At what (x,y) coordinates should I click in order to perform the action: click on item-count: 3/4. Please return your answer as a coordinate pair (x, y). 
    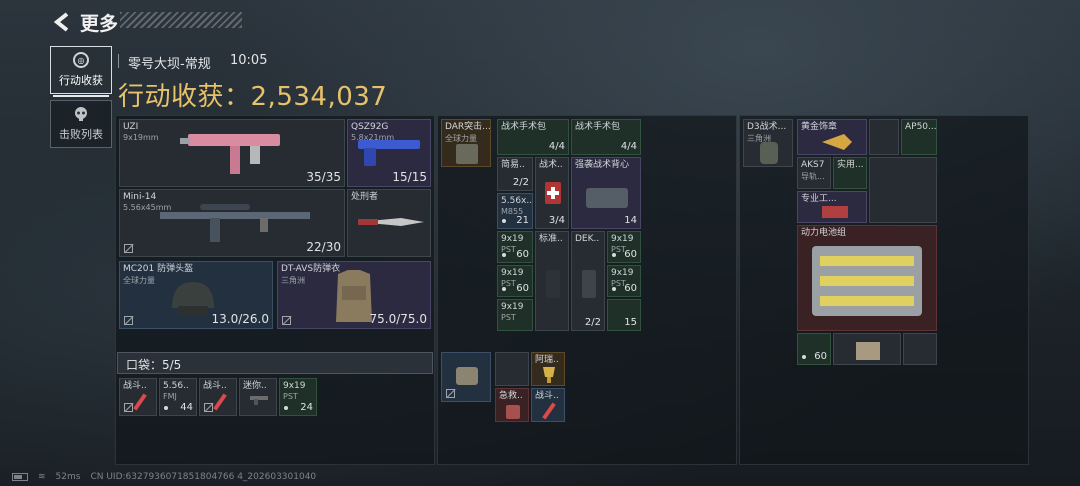
    Looking at the image, I should click on (556, 220).